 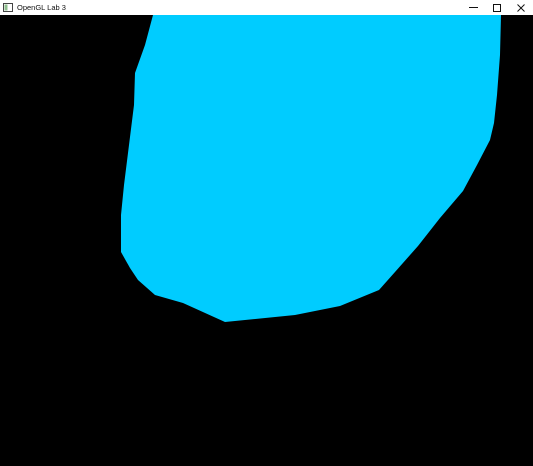 I want to click on window-title: OpenGL Lab 3, so click(x=41, y=7).